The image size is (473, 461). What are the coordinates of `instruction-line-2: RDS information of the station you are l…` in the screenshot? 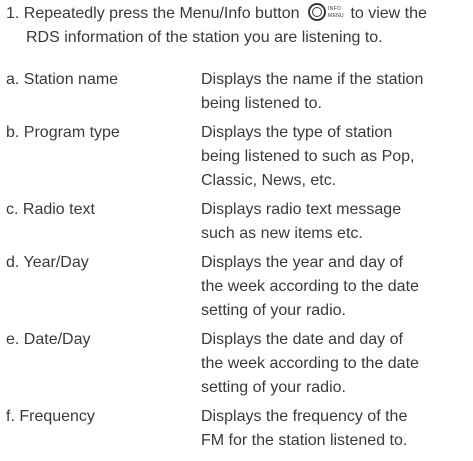 It's located at (204, 37).